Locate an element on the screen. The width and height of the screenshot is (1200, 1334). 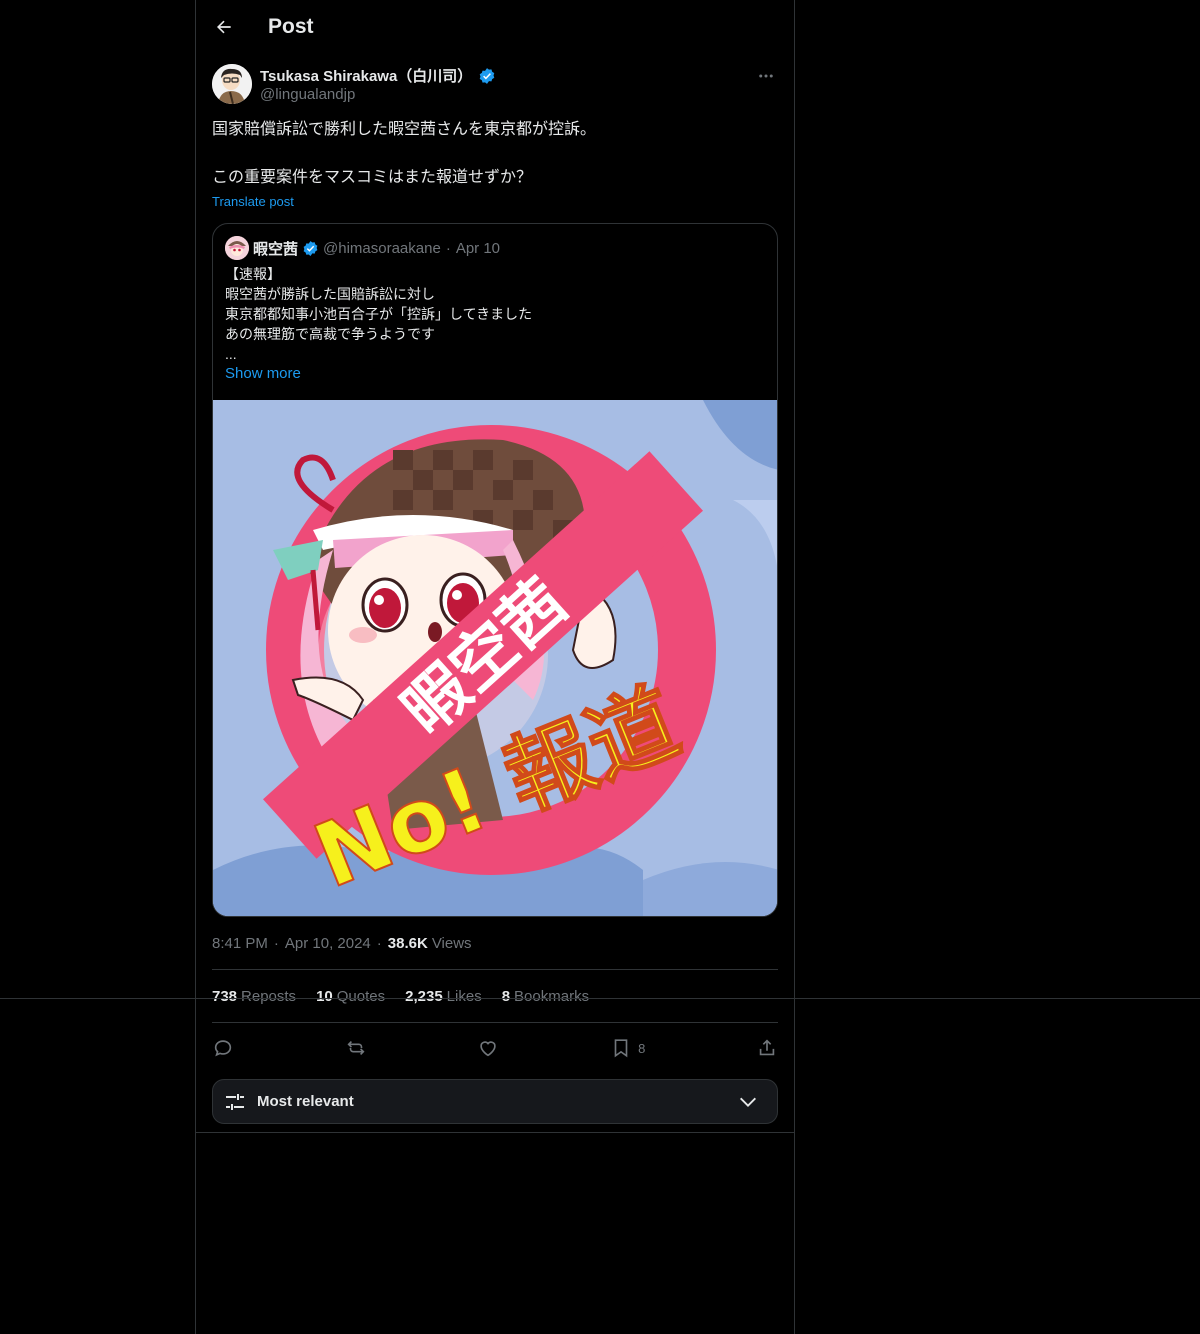
back-button is located at coordinates (224, 27).